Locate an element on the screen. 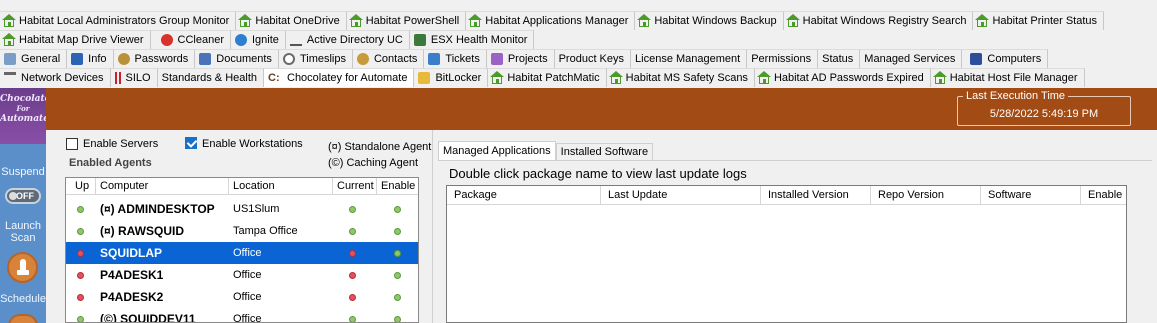 This screenshot has height=323, width=1157. rocket-icon is located at coordinates (22, 267).